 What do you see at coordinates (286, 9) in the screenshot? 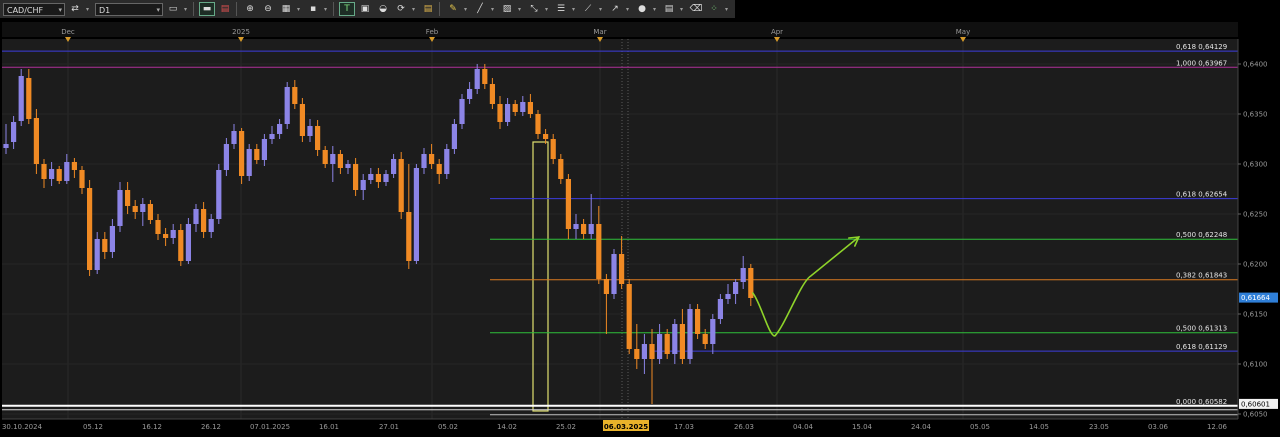
I see `grid-icon: ▦` at bounding box center [286, 9].